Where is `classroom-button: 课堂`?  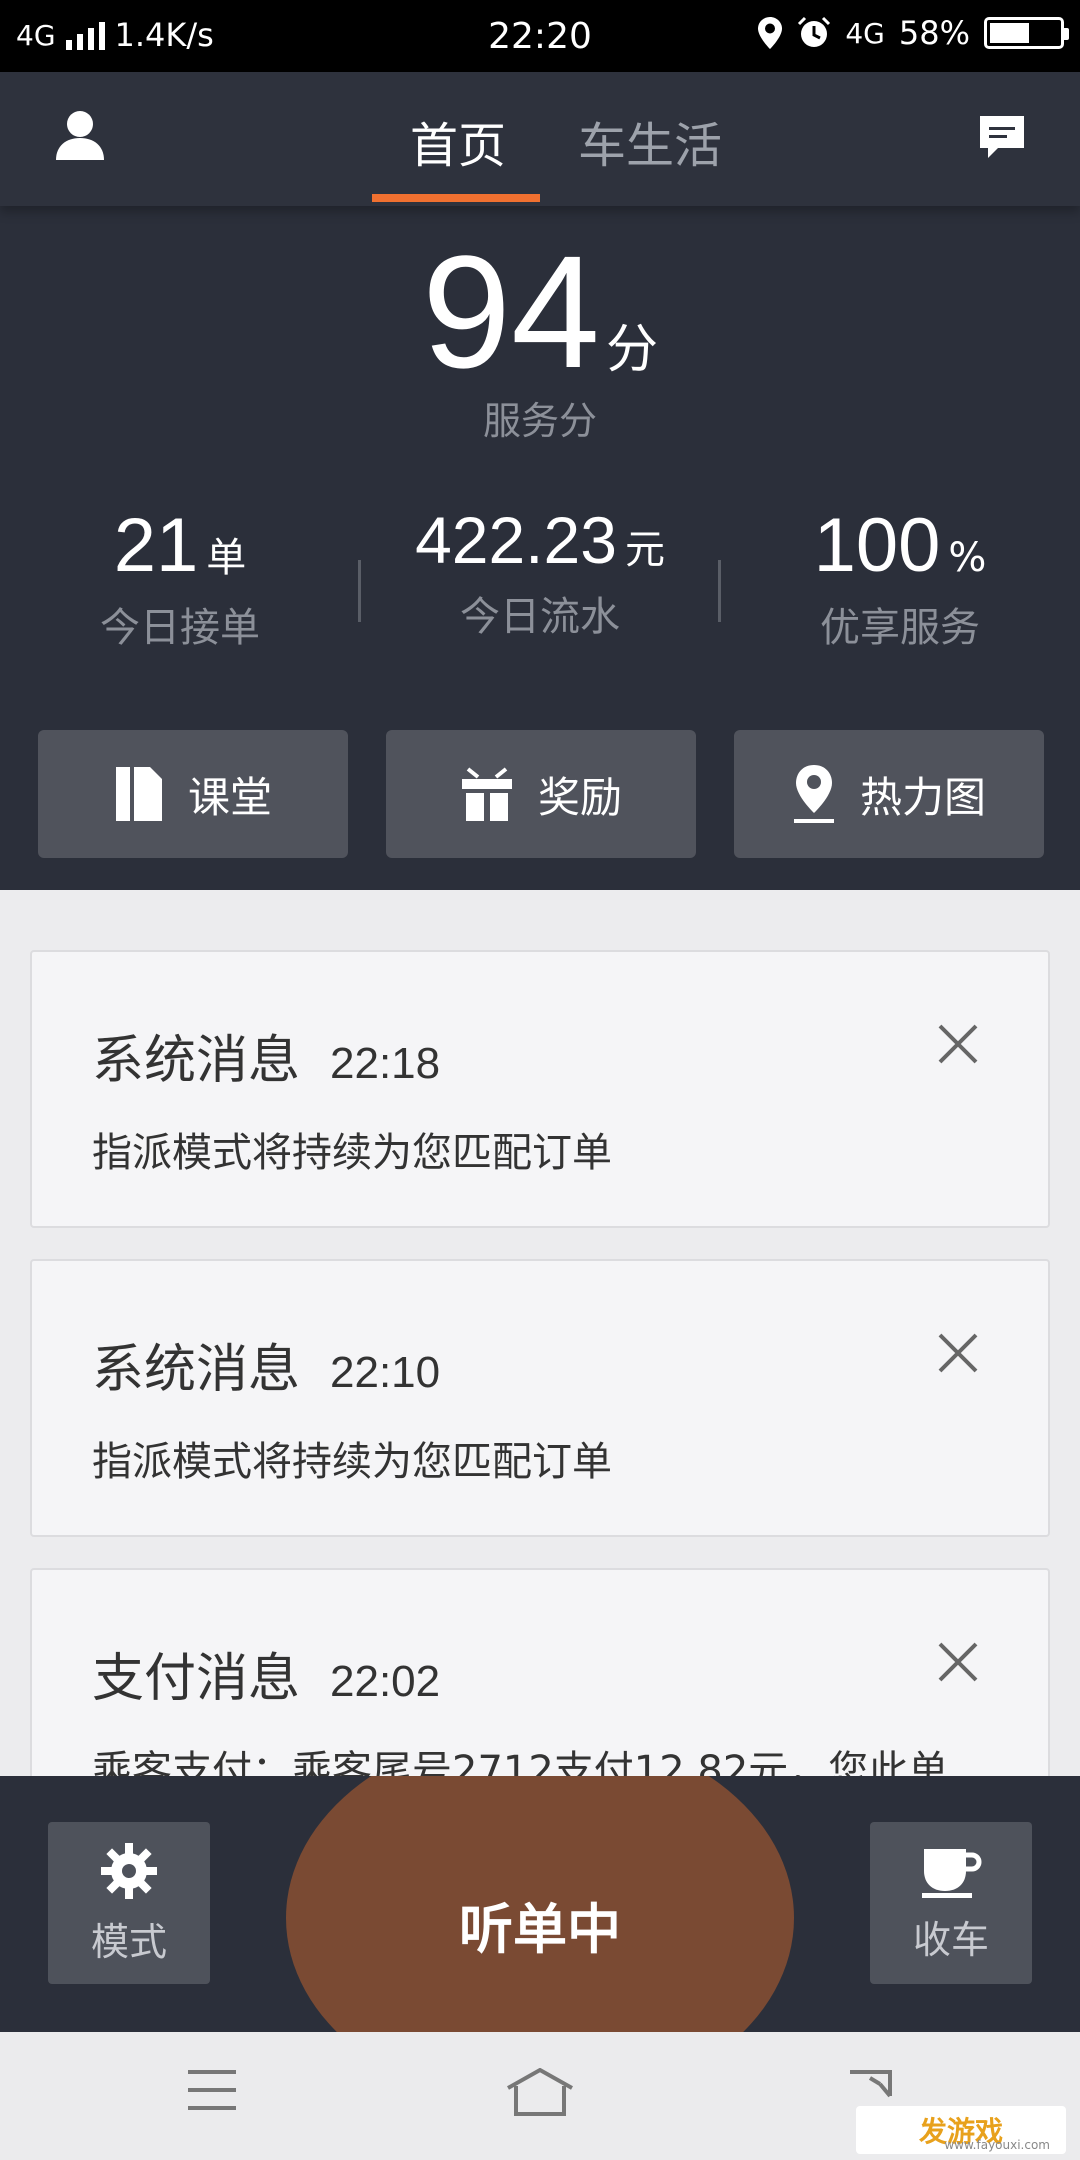
classroom-button: 课堂 is located at coordinates (193, 794).